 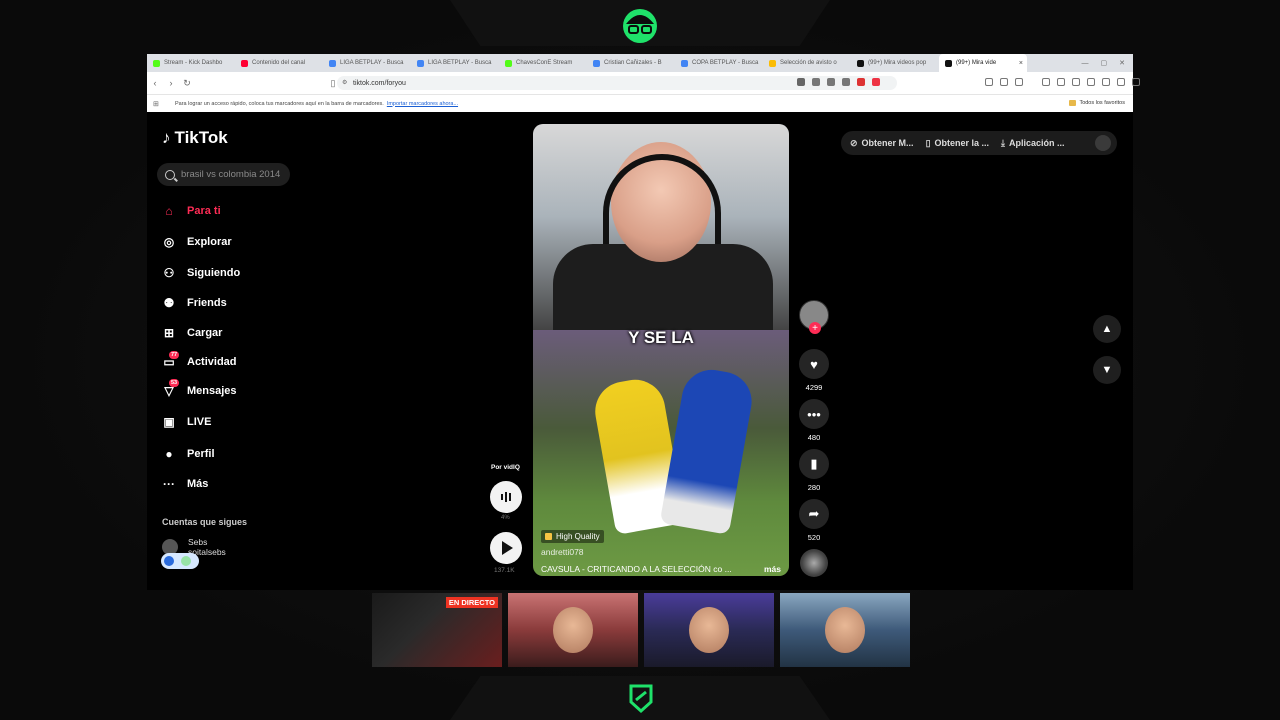 I want to click on tab-label: Contenido del canal, so click(x=279, y=63).